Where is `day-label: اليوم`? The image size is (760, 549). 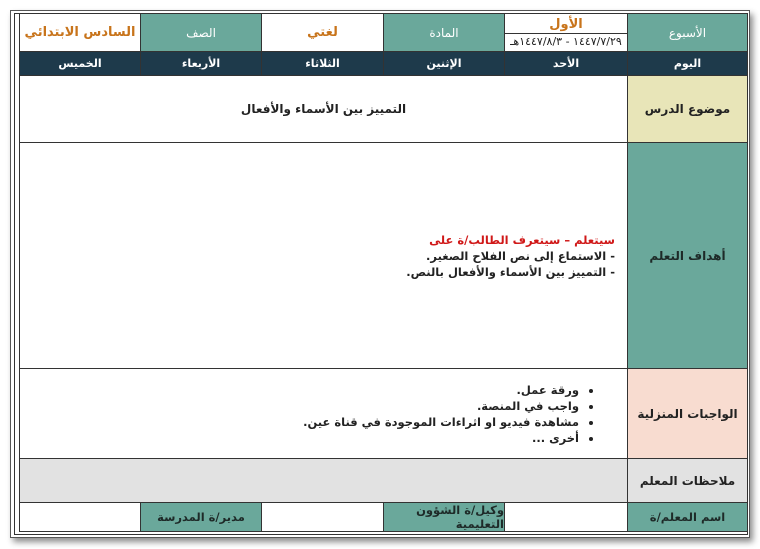
day-label: اليوم is located at coordinates (687, 64).